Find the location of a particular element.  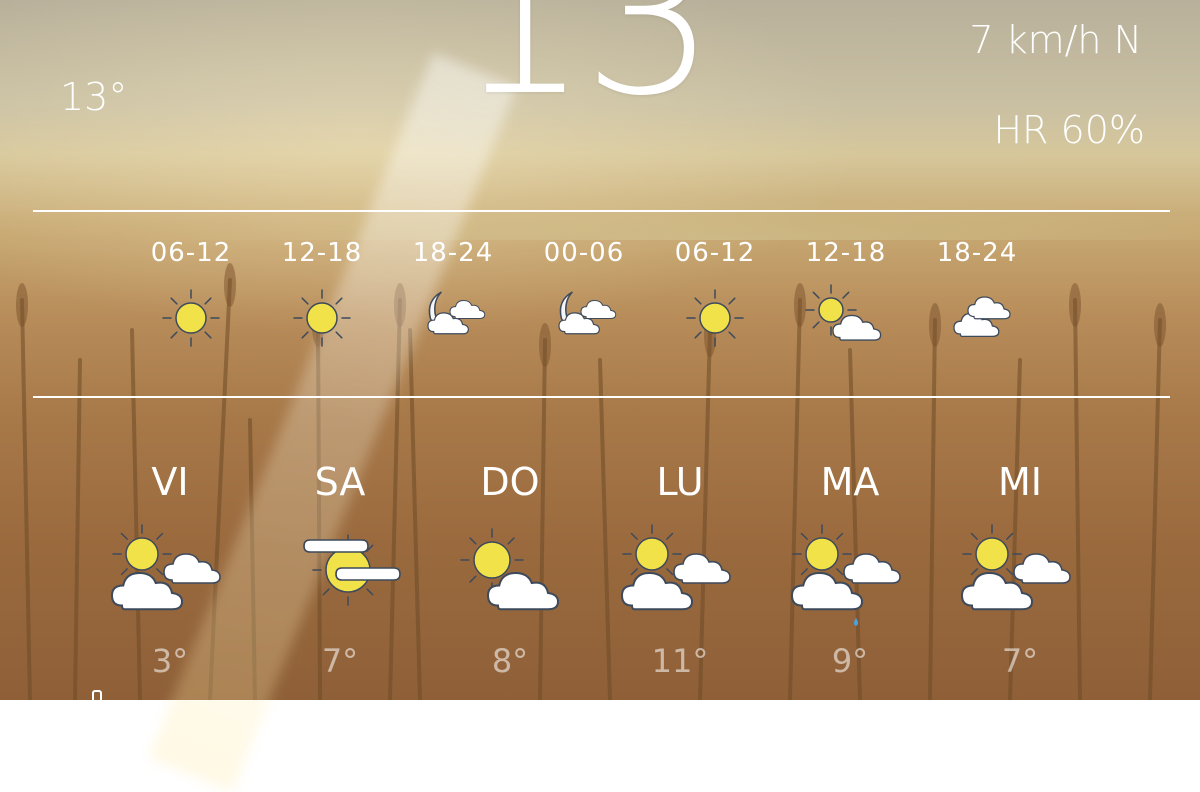

clouds-icon is located at coordinates (977, 317).